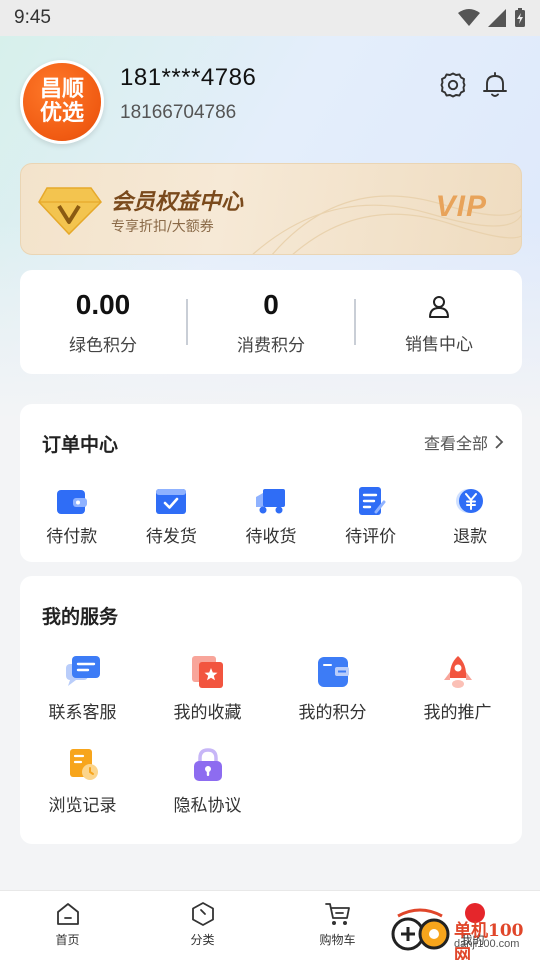 The height and width of the screenshot is (960, 540). Describe the element at coordinates (207, 764) in the screenshot. I see `lock-icon` at that location.